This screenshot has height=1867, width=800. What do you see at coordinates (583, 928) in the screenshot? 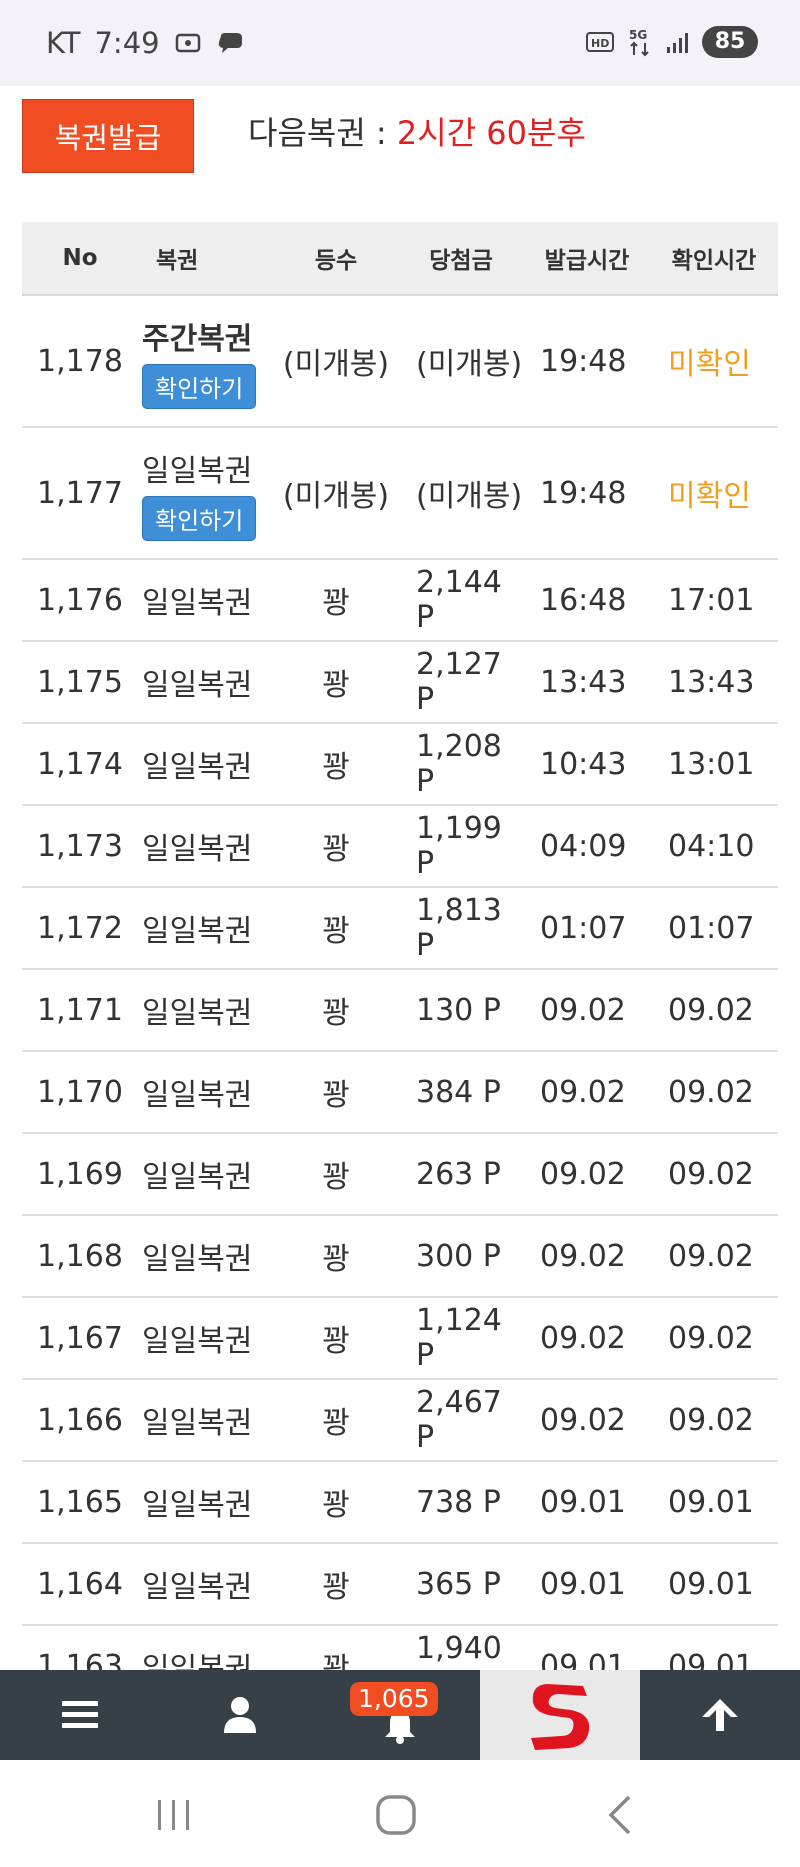
I see `row-issued: 01:07` at bounding box center [583, 928].